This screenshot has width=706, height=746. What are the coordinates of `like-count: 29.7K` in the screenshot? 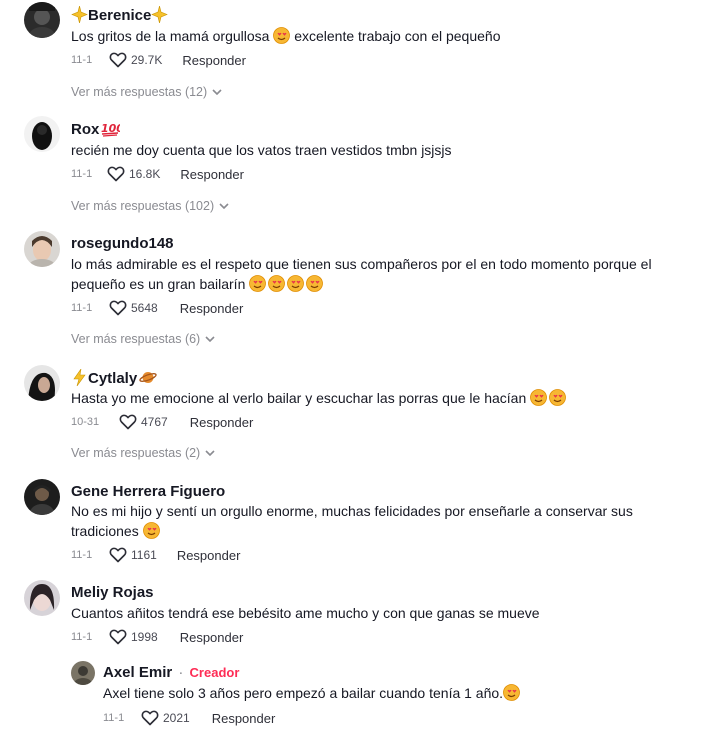 It's located at (147, 60).